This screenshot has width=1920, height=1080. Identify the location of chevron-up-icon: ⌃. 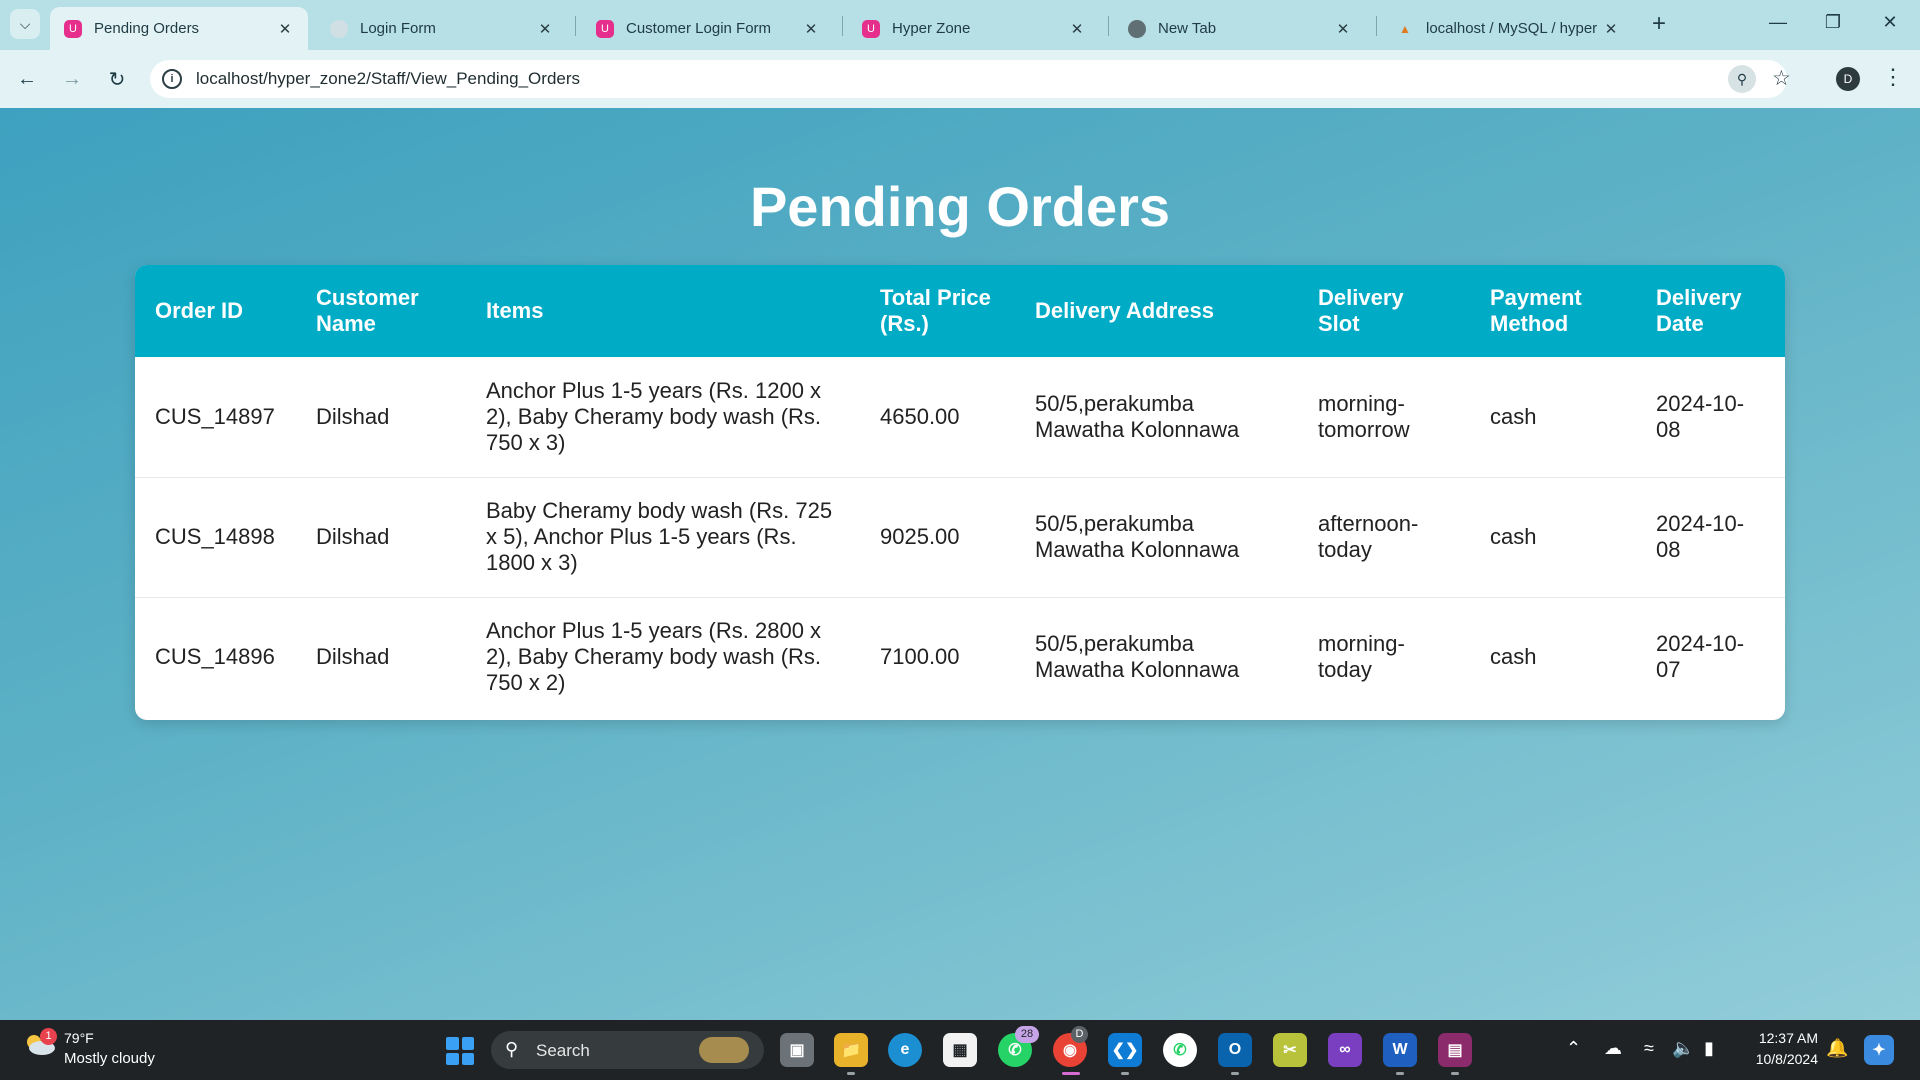
(1573, 1048).